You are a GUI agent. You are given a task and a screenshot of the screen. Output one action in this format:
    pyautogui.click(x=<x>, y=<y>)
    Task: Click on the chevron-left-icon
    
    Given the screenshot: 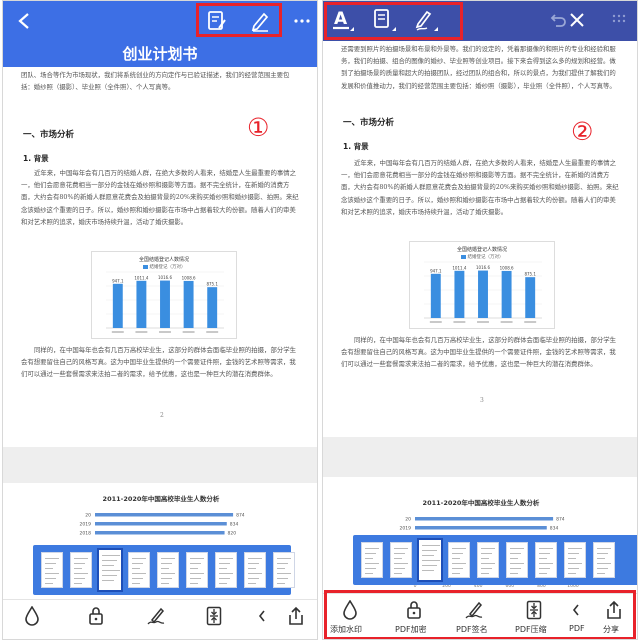 What is the action you would take?
    pyautogui.click(x=261, y=616)
    